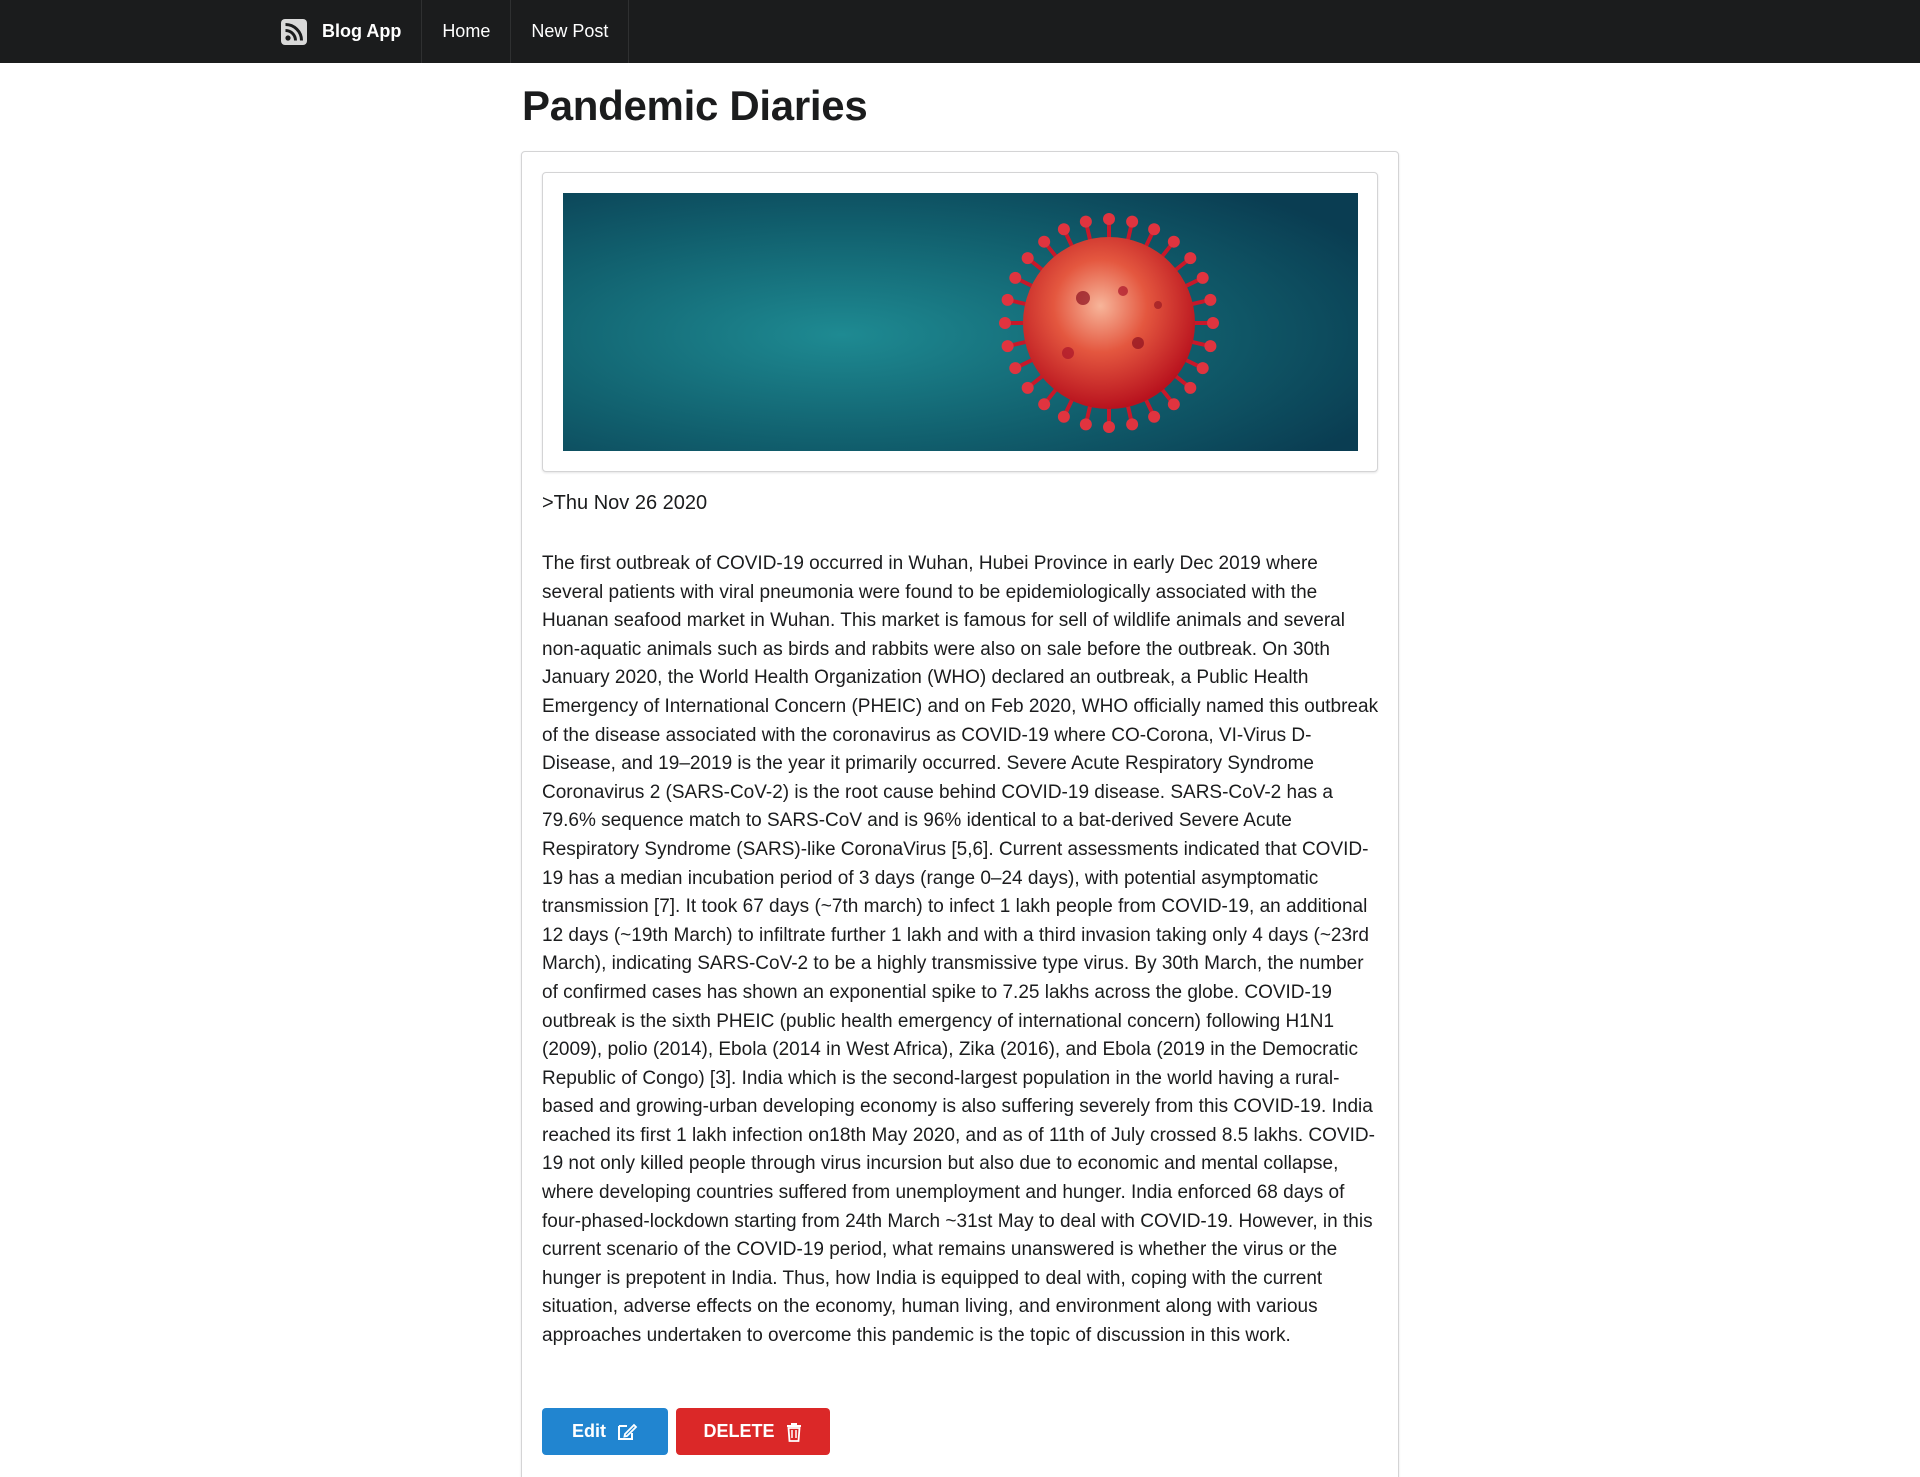  I want to click on nav-item-home: Home, so click(467, 31).